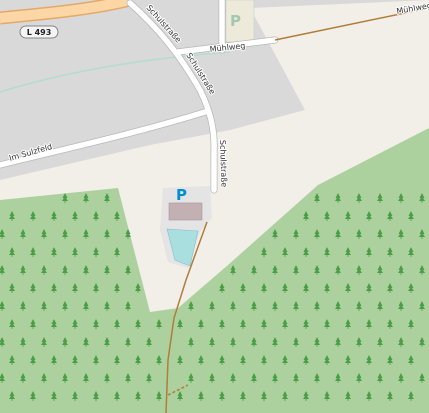 The width and height of the screenshot is (429, 413). I want to click on parking-icon: P, so click(181, 195).